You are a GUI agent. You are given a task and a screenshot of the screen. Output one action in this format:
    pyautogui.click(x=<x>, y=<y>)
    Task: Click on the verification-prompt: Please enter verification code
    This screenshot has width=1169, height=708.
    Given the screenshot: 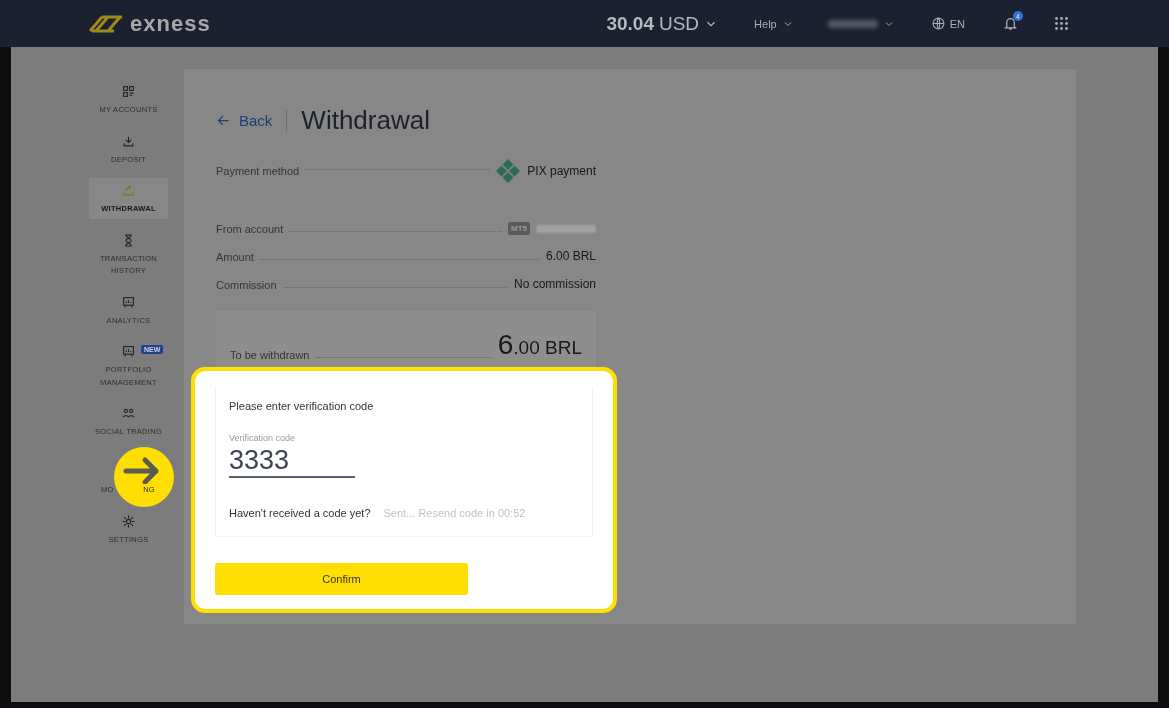 What is the action you would take?
    pyautogui.click(x=302, y=406)
    